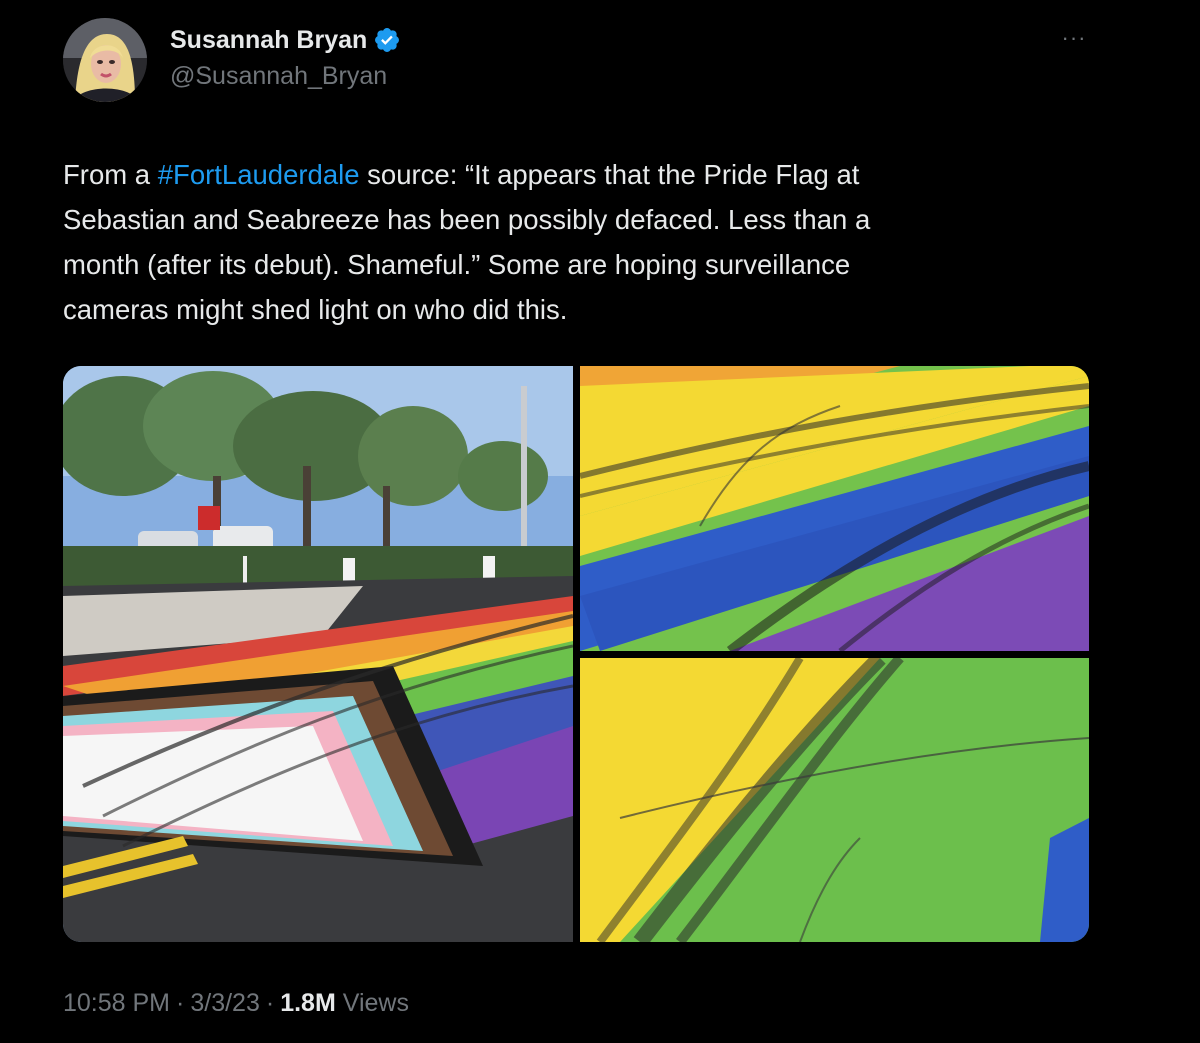 The width and height of the screenshot is (1200, 1043). I want to click on avatar, so click(105, 60).